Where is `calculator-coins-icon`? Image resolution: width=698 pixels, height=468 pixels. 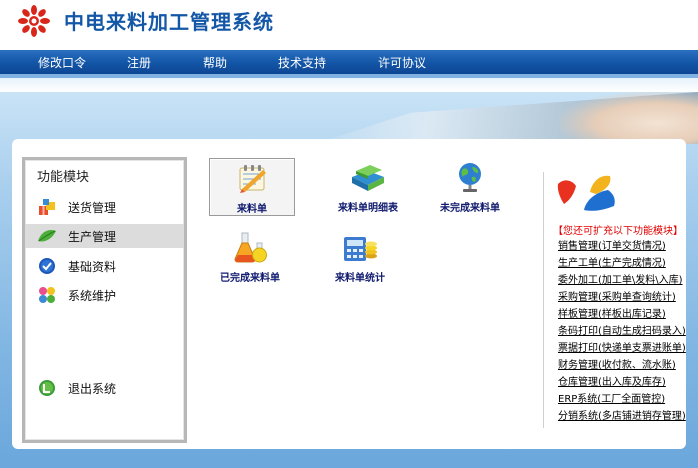
calculator-coins-icon is located at coordinates (360, 249).